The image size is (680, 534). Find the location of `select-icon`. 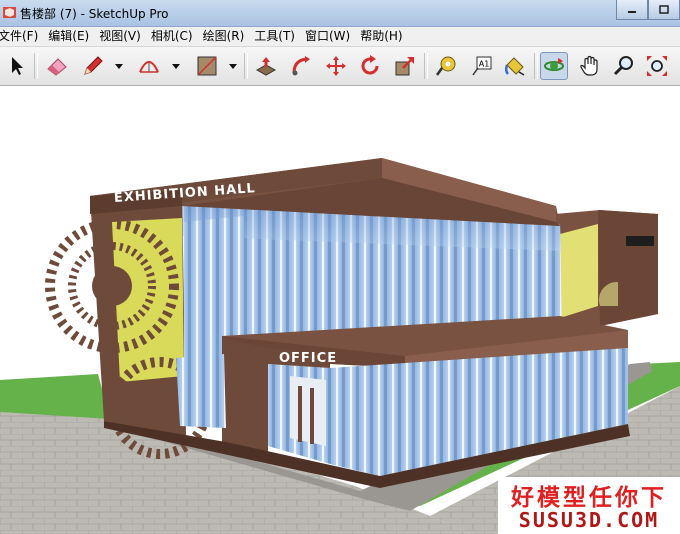

select-icon is located at coordinates (17, 66).